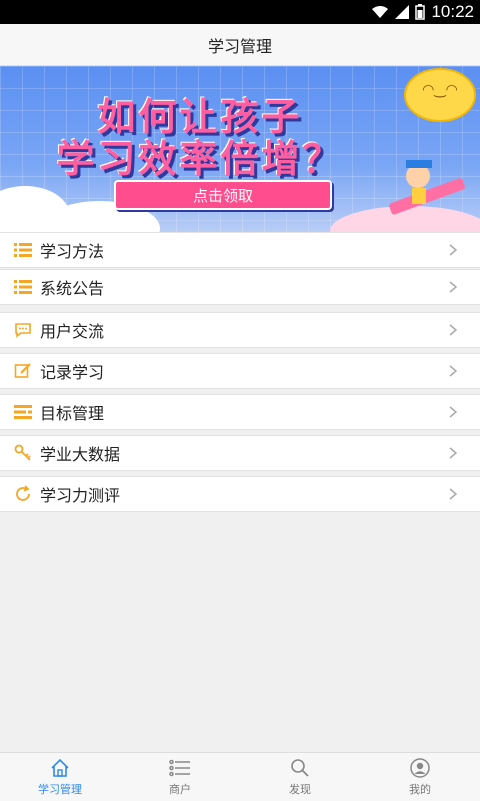  Describe the element at coordinates (223, 195) in the screenshot. I see `banner-cta-button: 点击领取` at that location.